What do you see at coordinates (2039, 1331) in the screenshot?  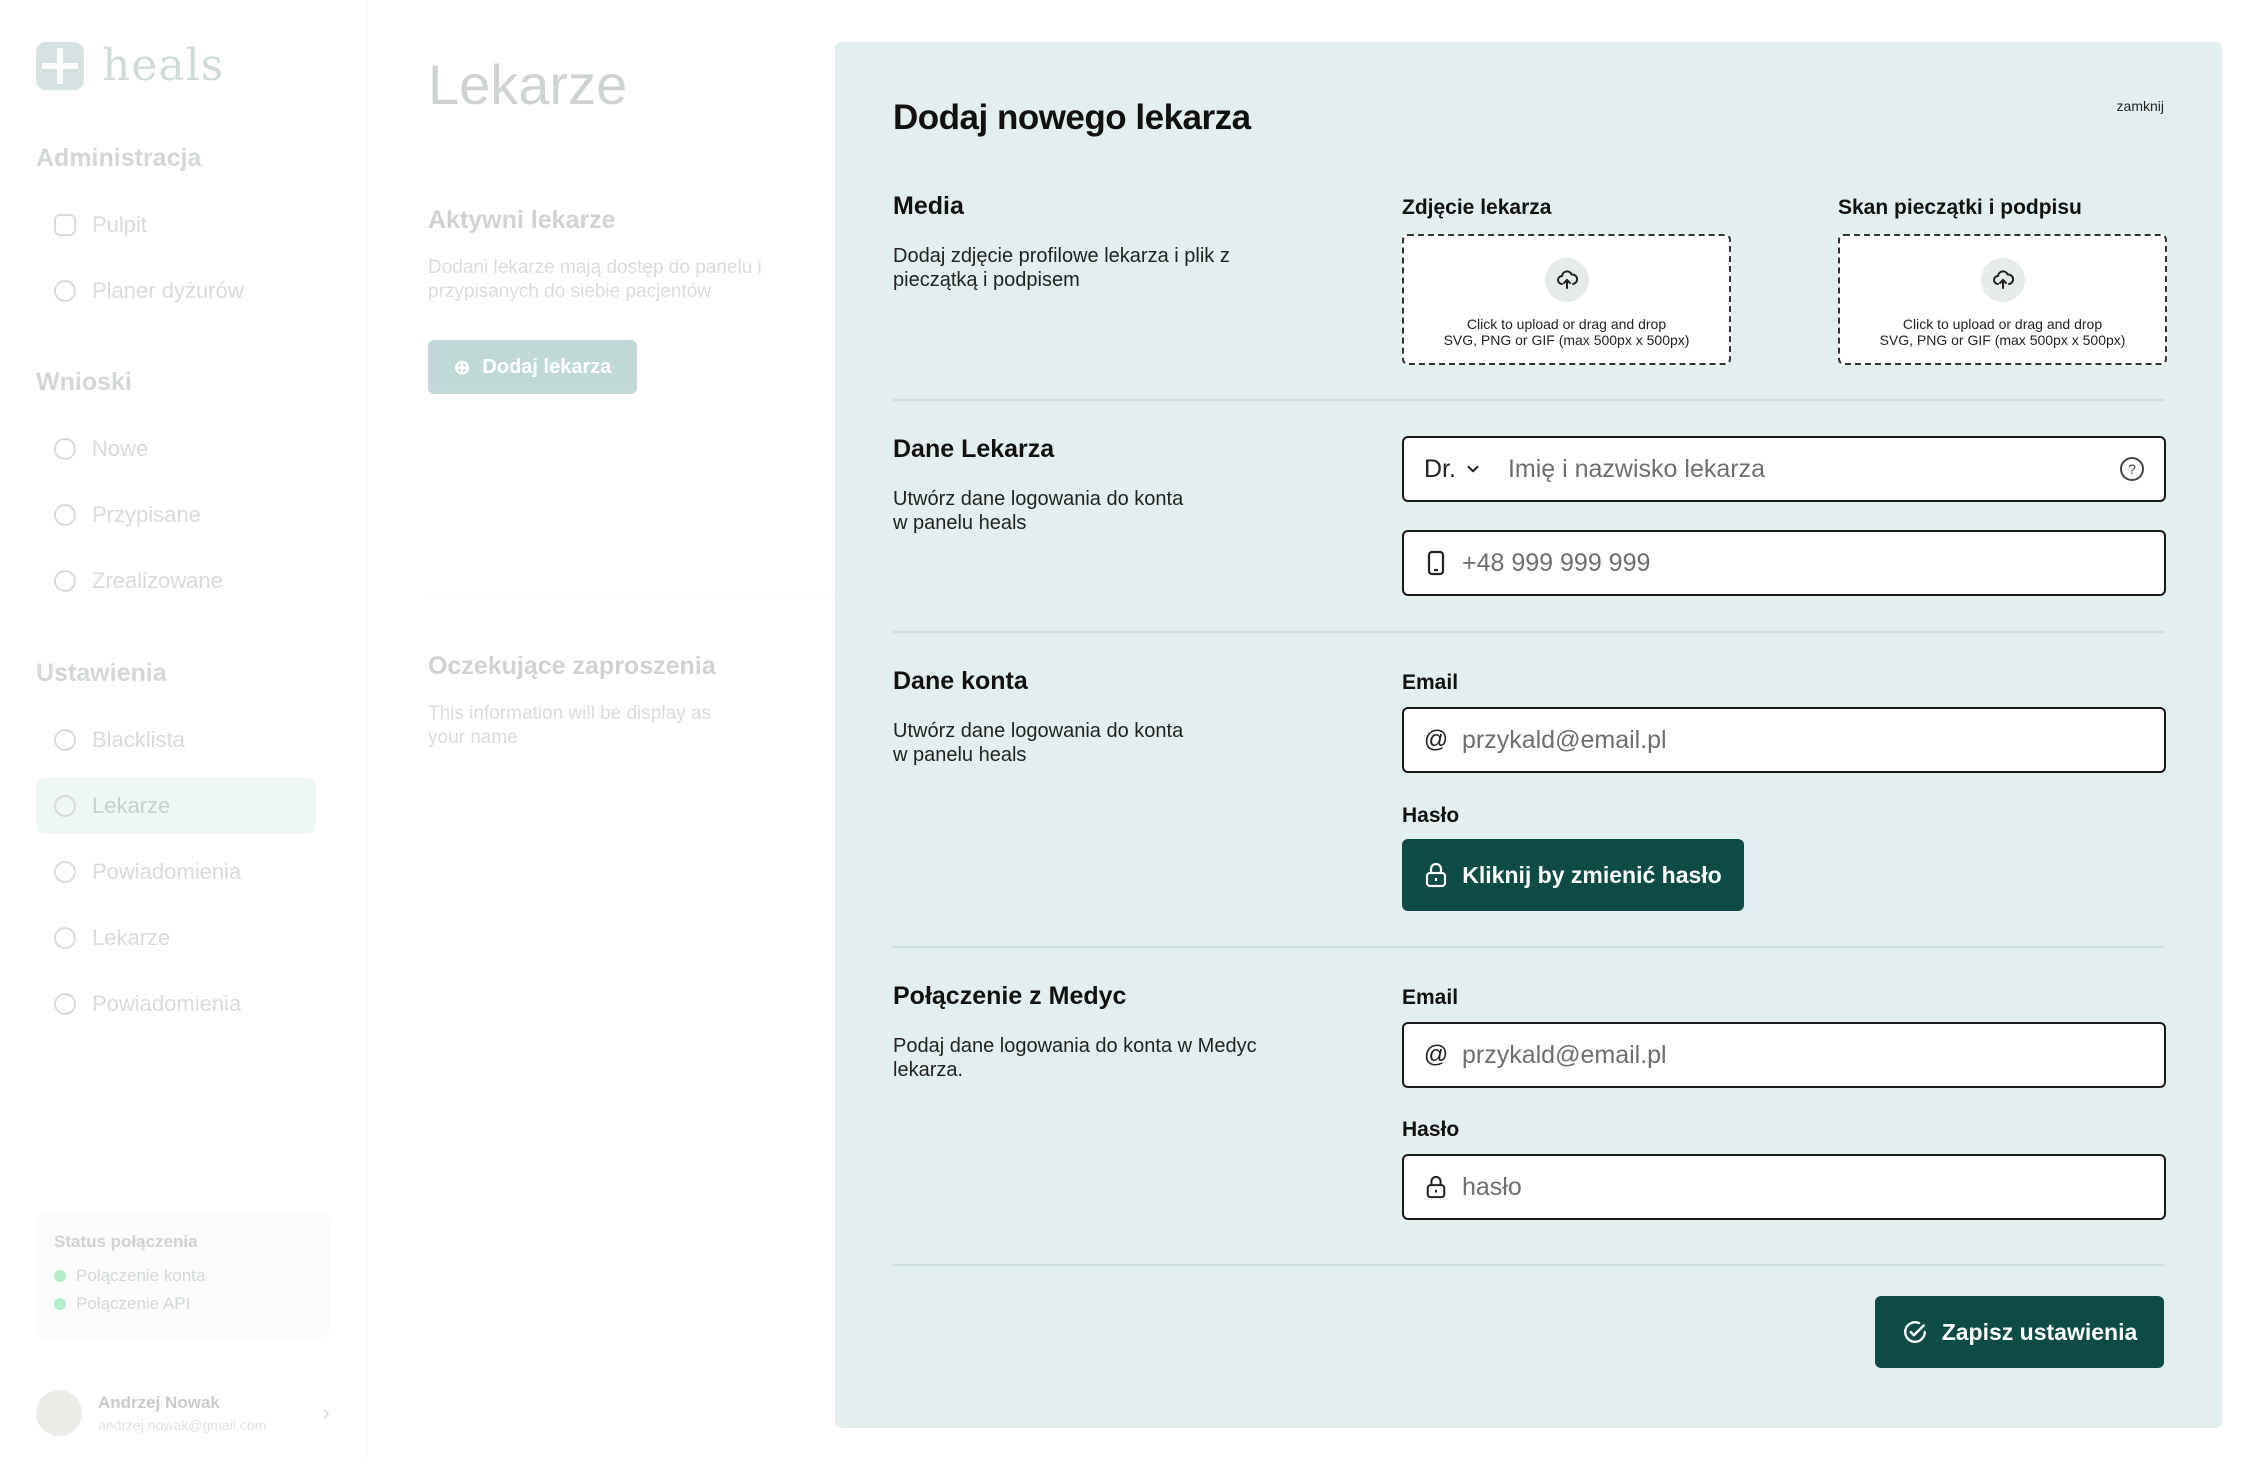 I see `save-settings-label: Zapisz ustawienia` at bounding box center [2039, 1331].